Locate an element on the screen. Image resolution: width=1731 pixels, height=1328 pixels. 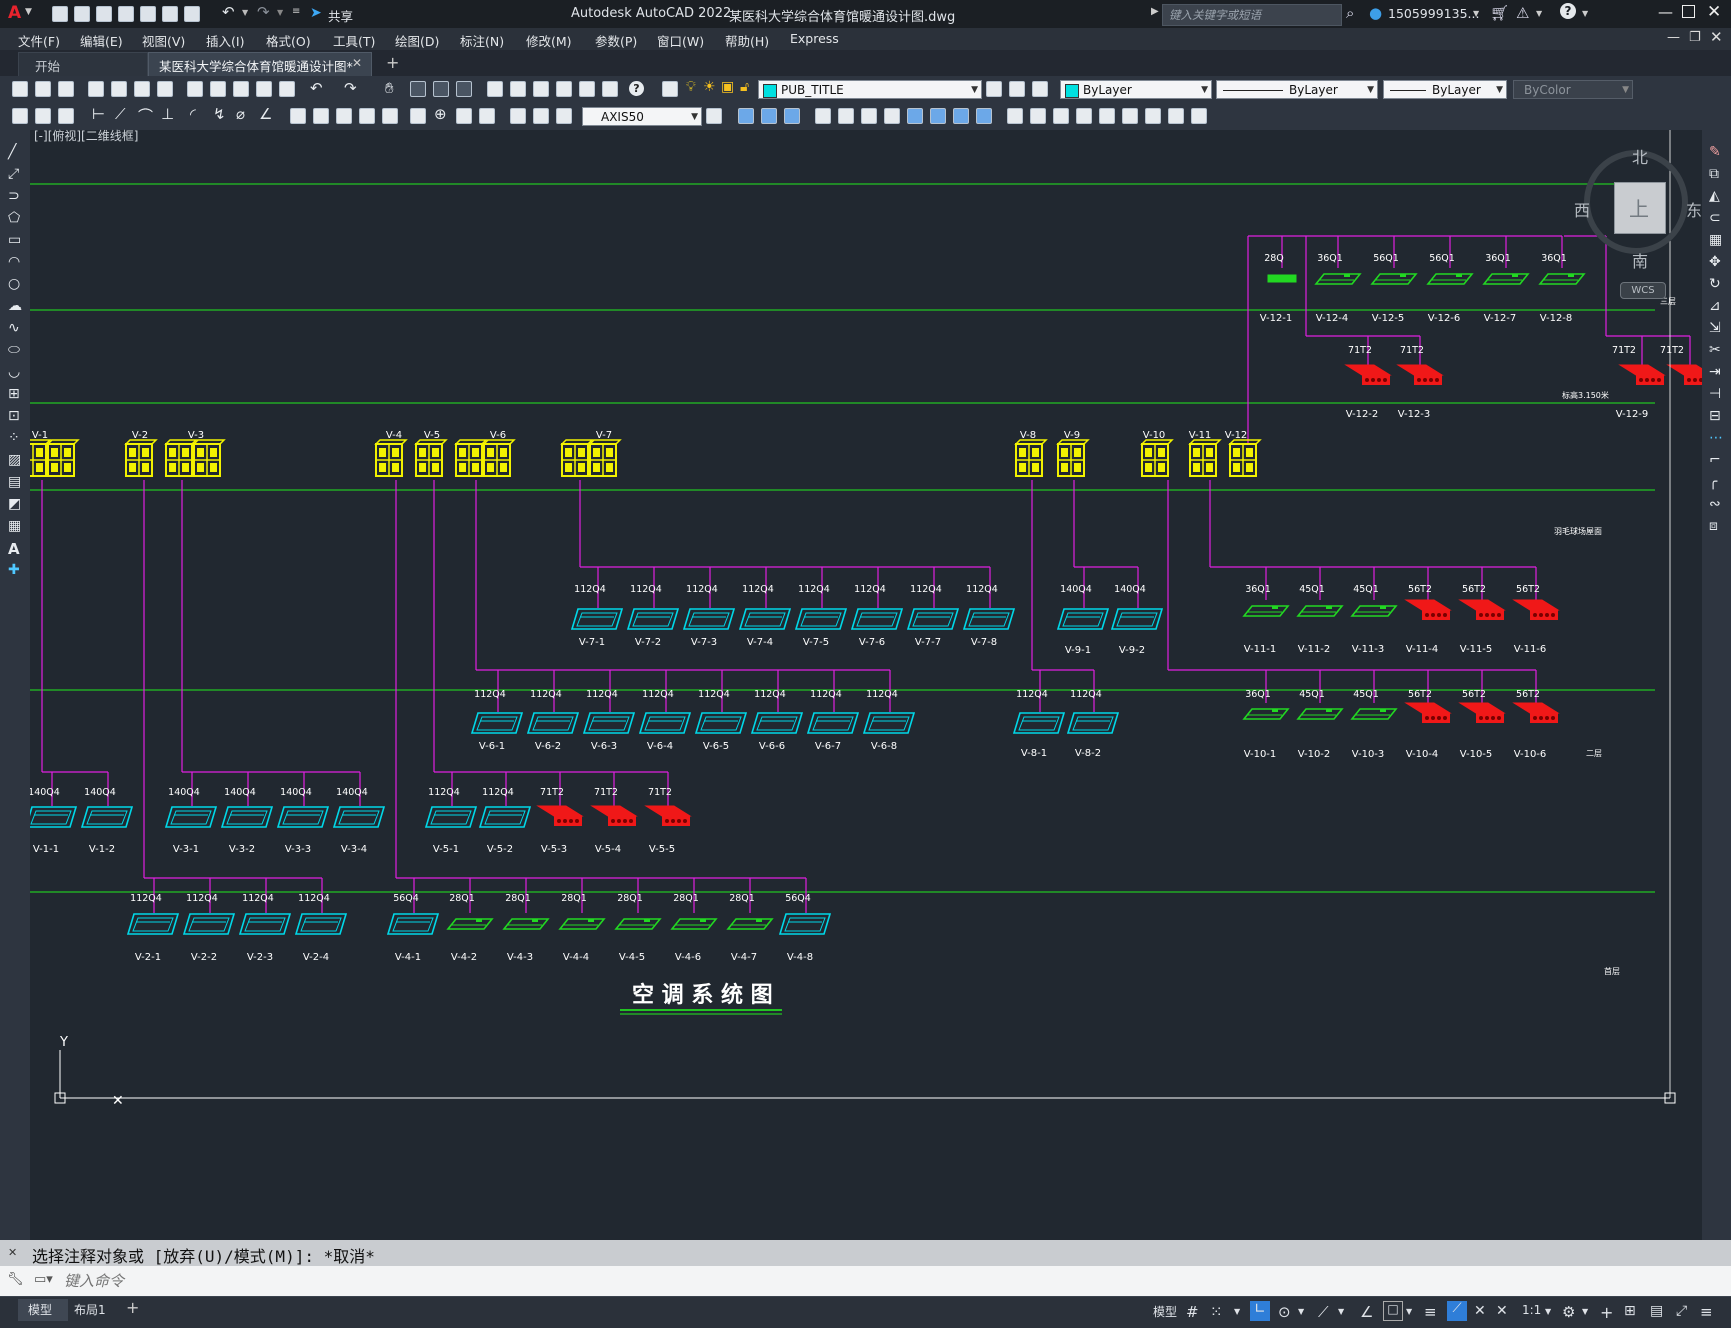
search-input: 键入关键字或短语 is located at coordinates (1252, 15).